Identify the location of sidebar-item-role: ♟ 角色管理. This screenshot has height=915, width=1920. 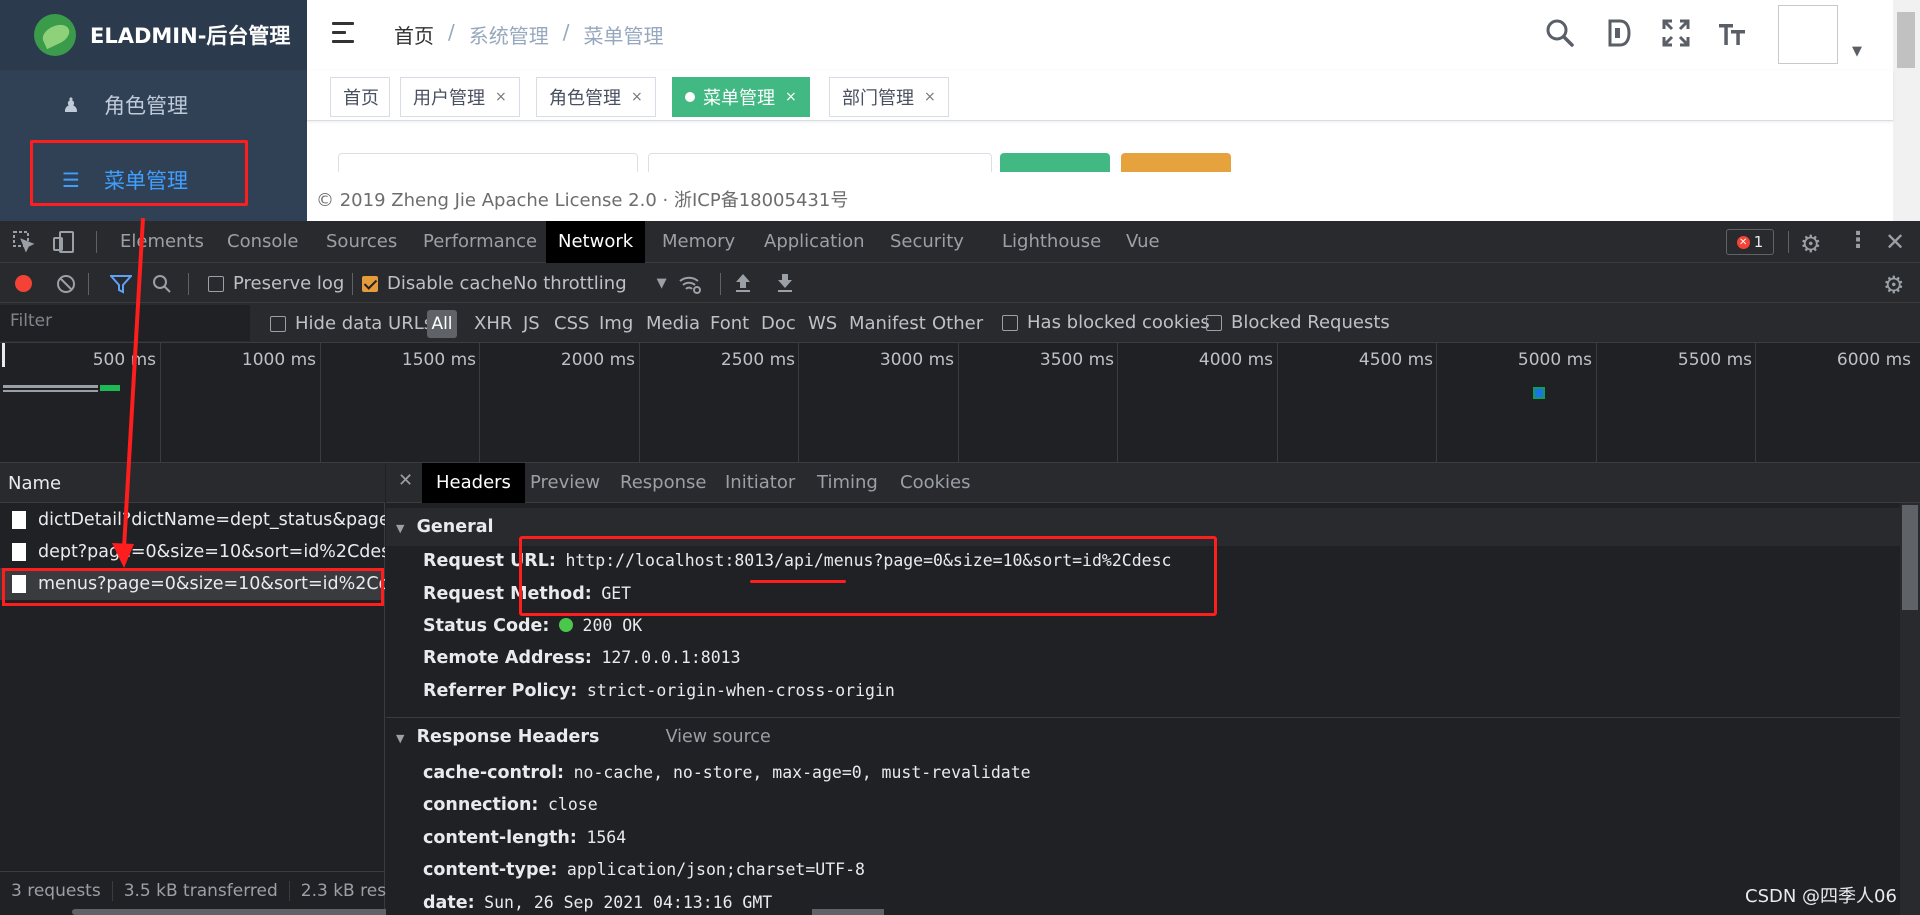
(153, 105).